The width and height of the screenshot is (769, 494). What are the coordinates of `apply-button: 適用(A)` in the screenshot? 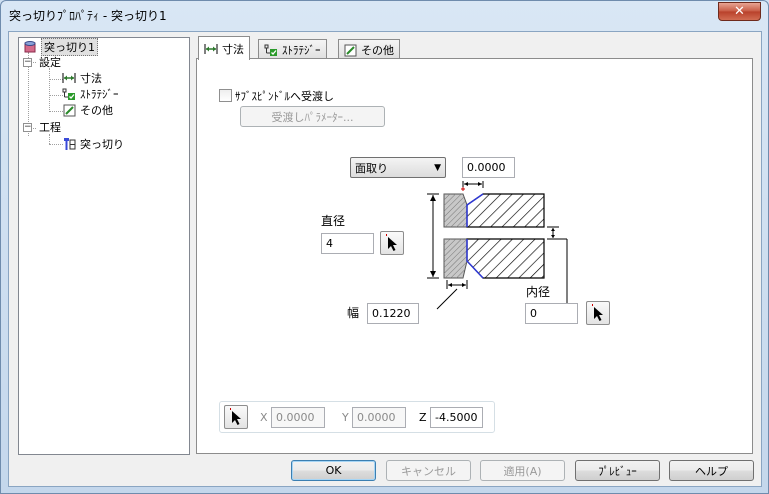 It's located at (522, 470).